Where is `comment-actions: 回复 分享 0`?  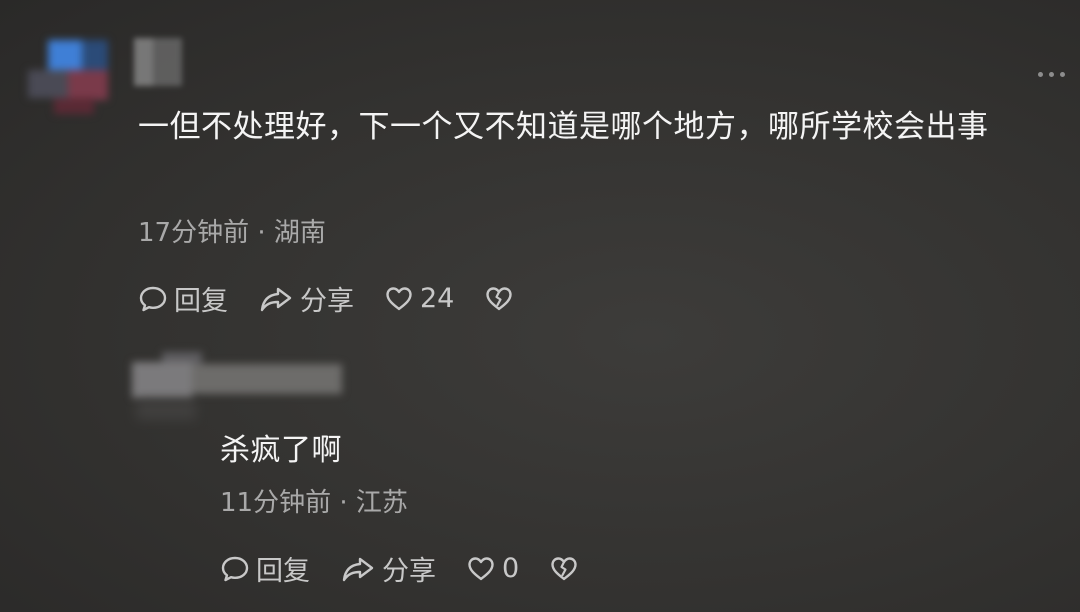 comment-actions: 回复 分享 0 is located at coordinates (402, 568).